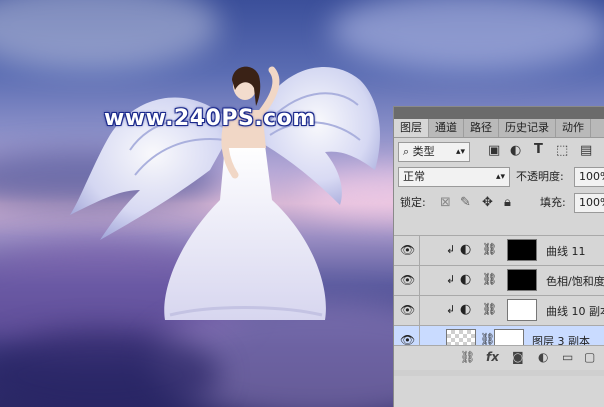 The image size is (604, 407). Describe the element at coordinates (465, 203) in the screenshot. I see `lock-paint-icon: ✎` at that location.